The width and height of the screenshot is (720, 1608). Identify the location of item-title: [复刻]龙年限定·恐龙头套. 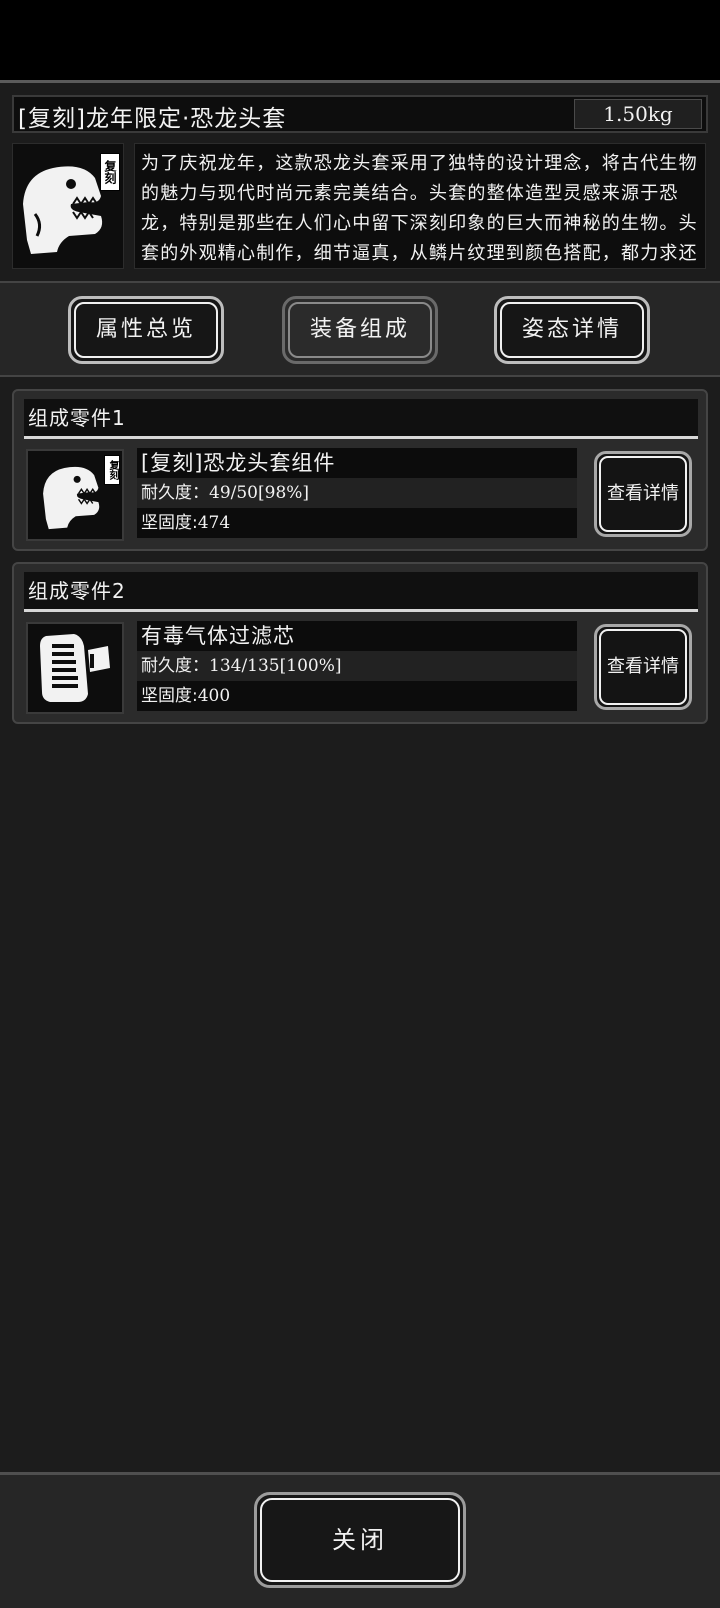
(152, 119).